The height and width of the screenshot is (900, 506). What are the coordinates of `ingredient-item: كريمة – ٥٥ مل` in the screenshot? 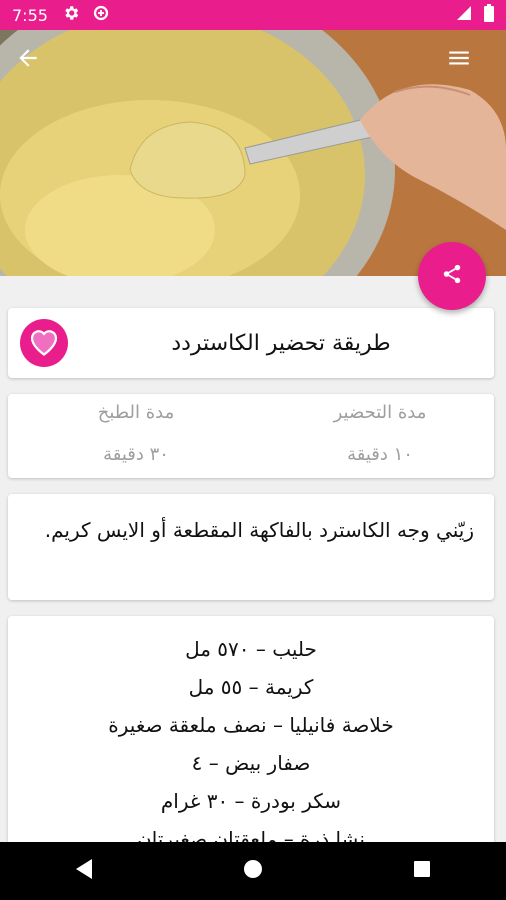 It's located at (251, 687).